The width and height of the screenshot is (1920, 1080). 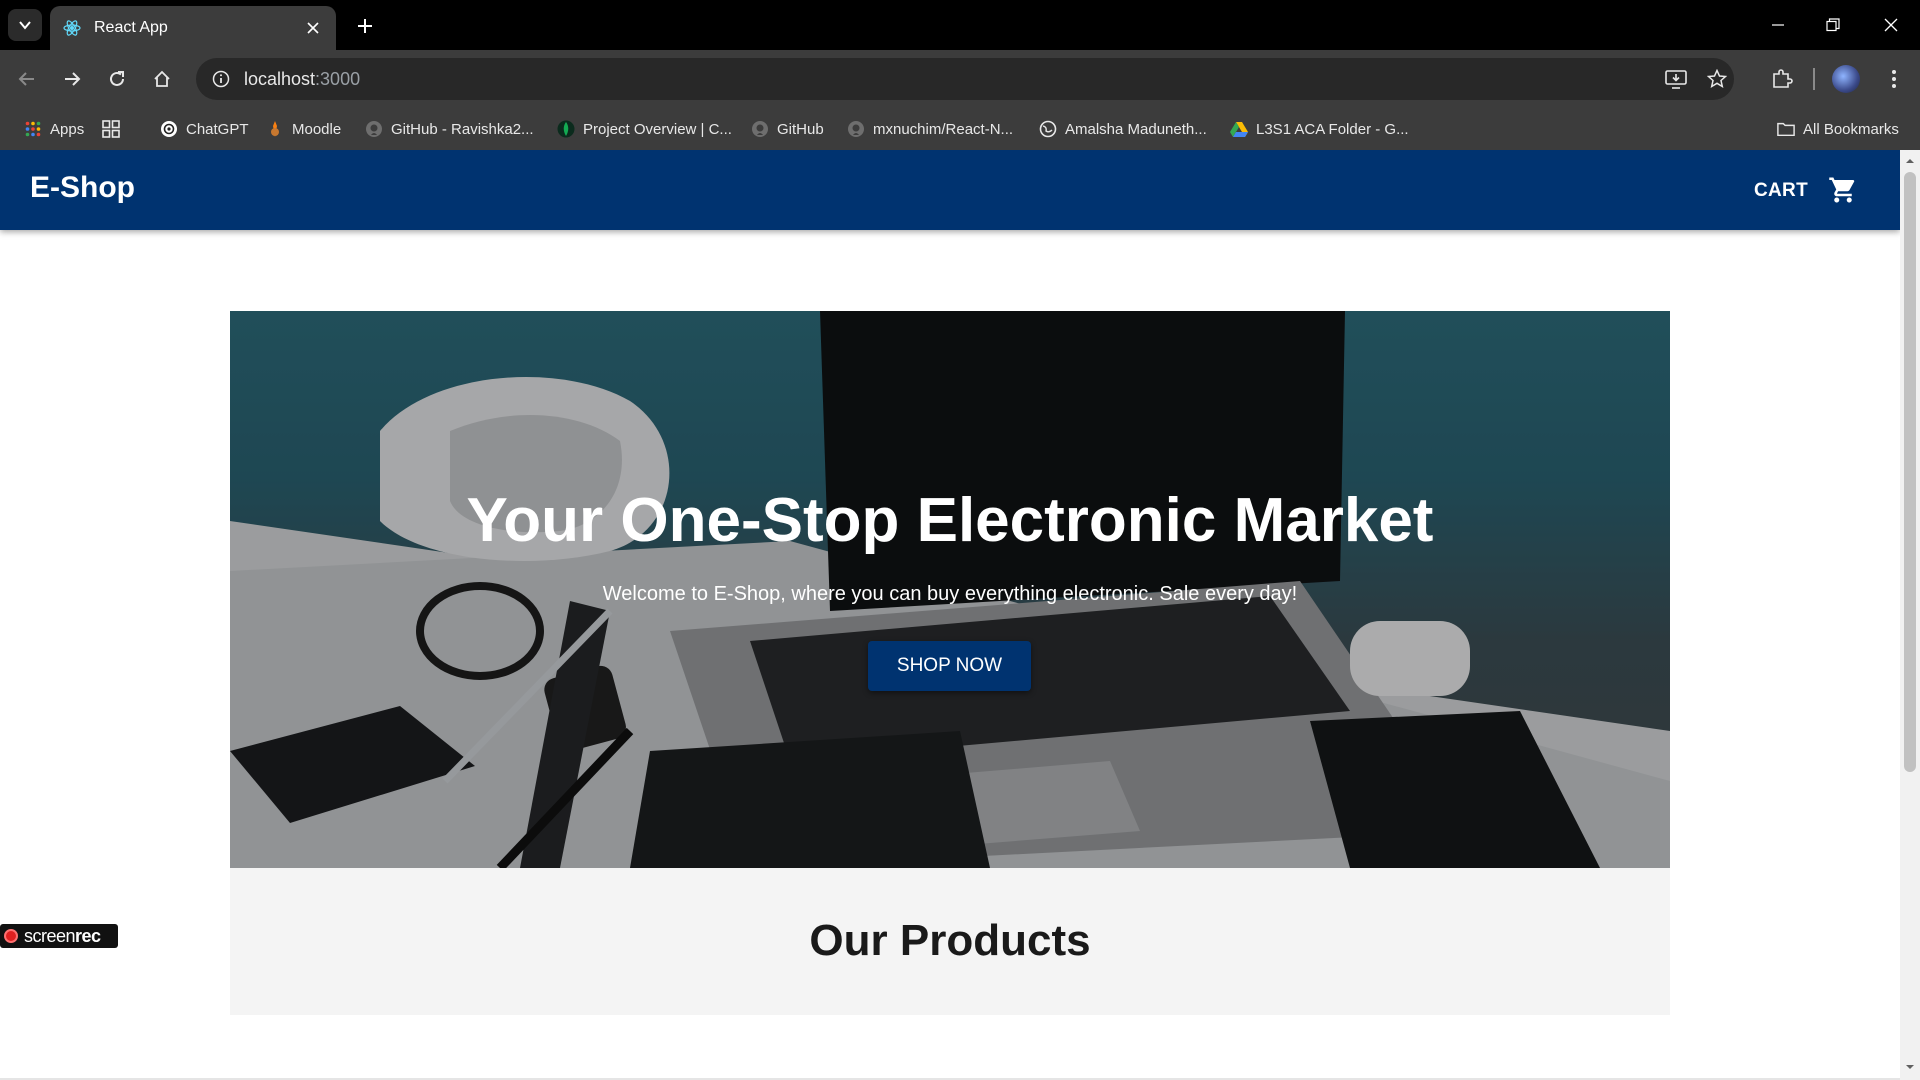 I want to click on page-scrollbar, so click(x=1910, y=615).